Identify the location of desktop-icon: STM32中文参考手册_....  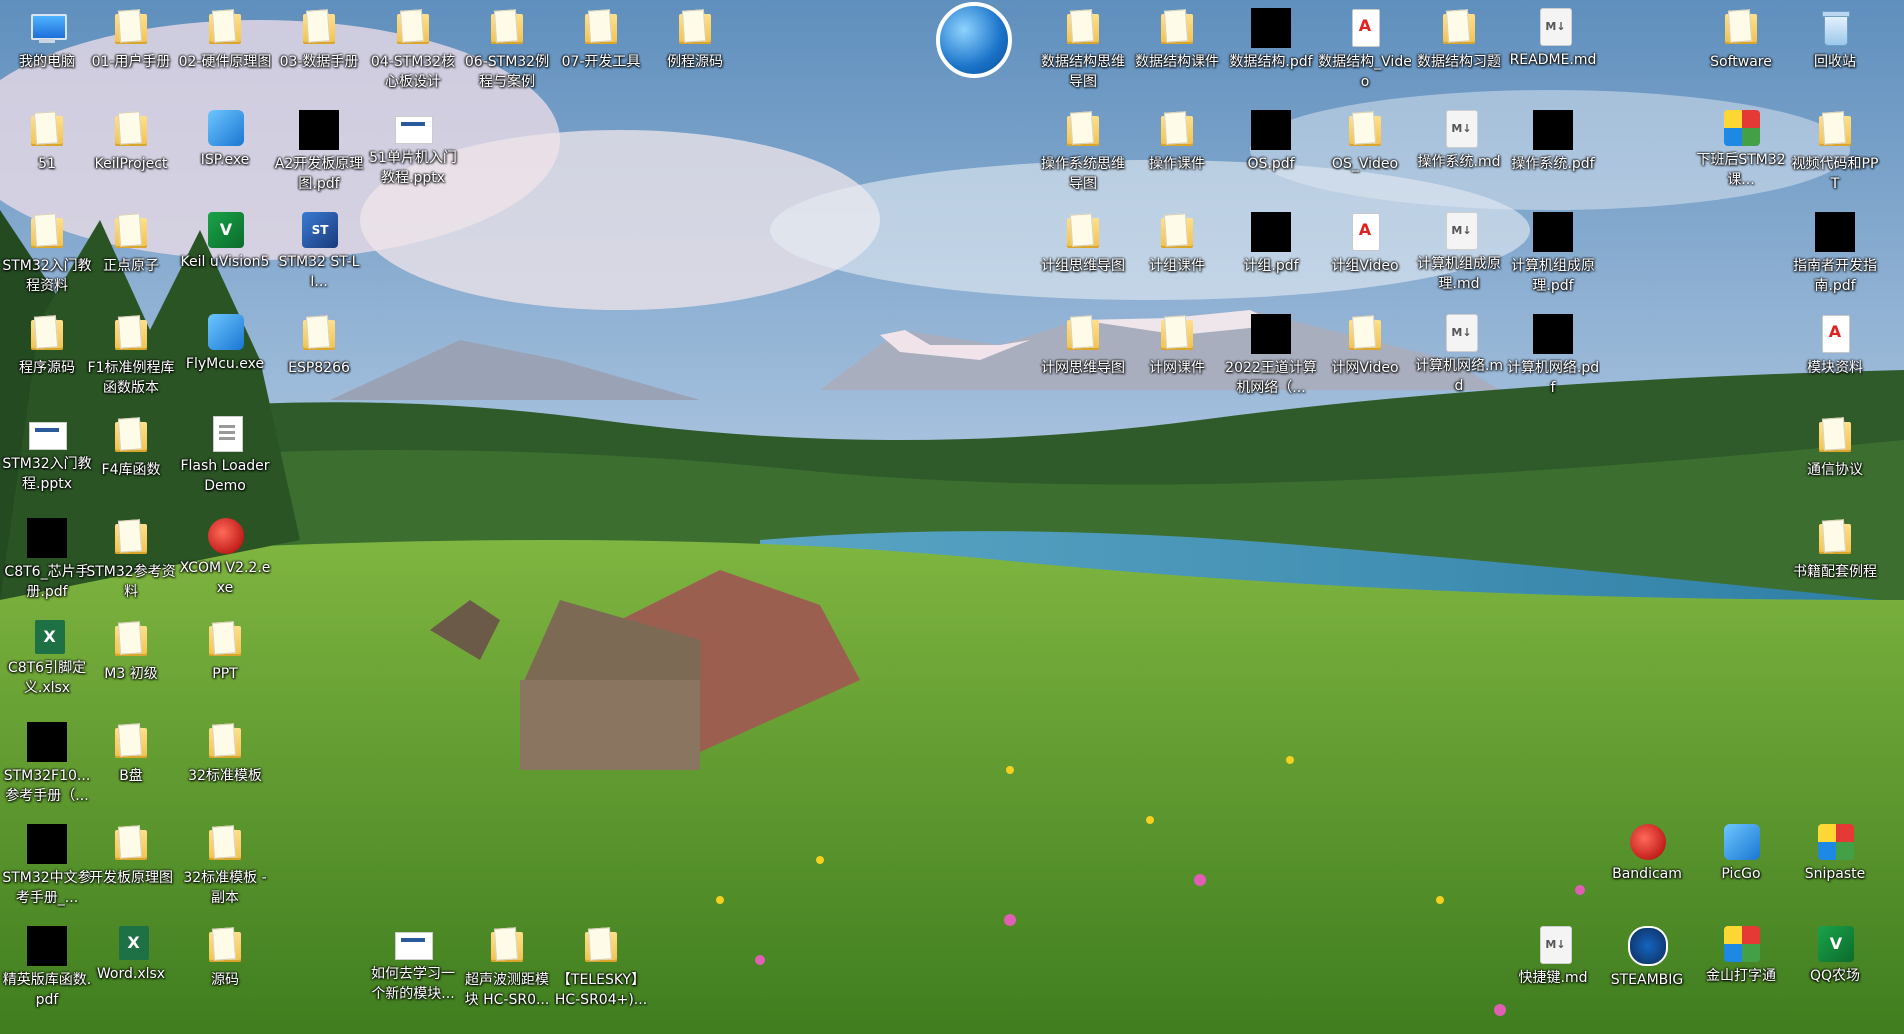
(47, 870).